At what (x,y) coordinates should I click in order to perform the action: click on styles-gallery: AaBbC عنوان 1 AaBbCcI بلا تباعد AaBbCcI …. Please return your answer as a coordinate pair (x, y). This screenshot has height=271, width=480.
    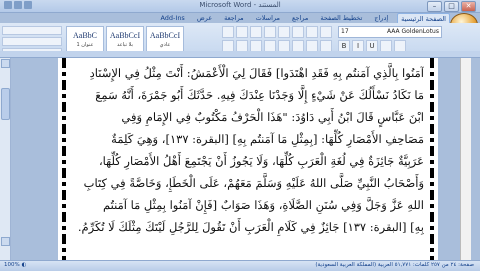
    Looking at the image, I should click on (125, 40).